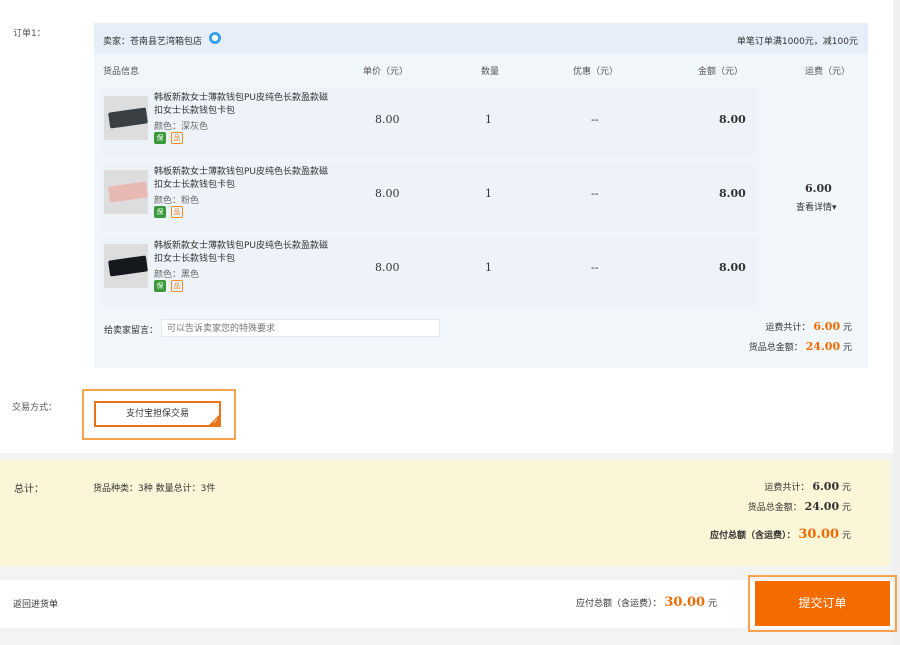 This screenshot has height=645, width=900. What do you see at coordinates (29, 34) in the screenshot?
I see `order-label: 订单1：` at bounding box center [29, 34].